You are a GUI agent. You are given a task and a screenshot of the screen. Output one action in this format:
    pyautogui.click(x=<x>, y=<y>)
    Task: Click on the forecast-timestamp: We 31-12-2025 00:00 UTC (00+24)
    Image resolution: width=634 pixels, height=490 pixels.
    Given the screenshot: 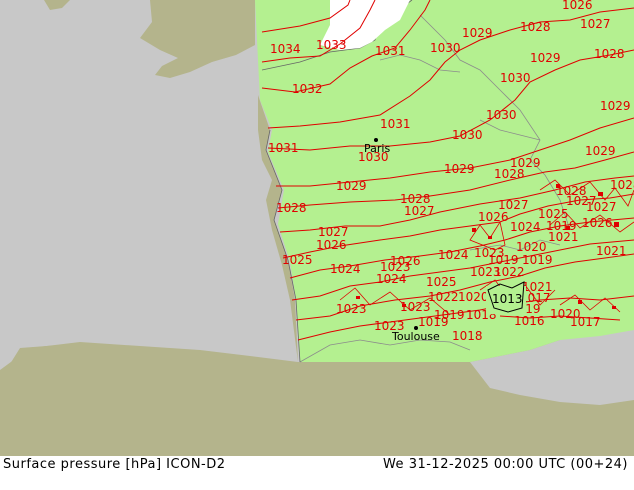 What is the action you would take?
    pyautogui.click(x=505, y=464)
    